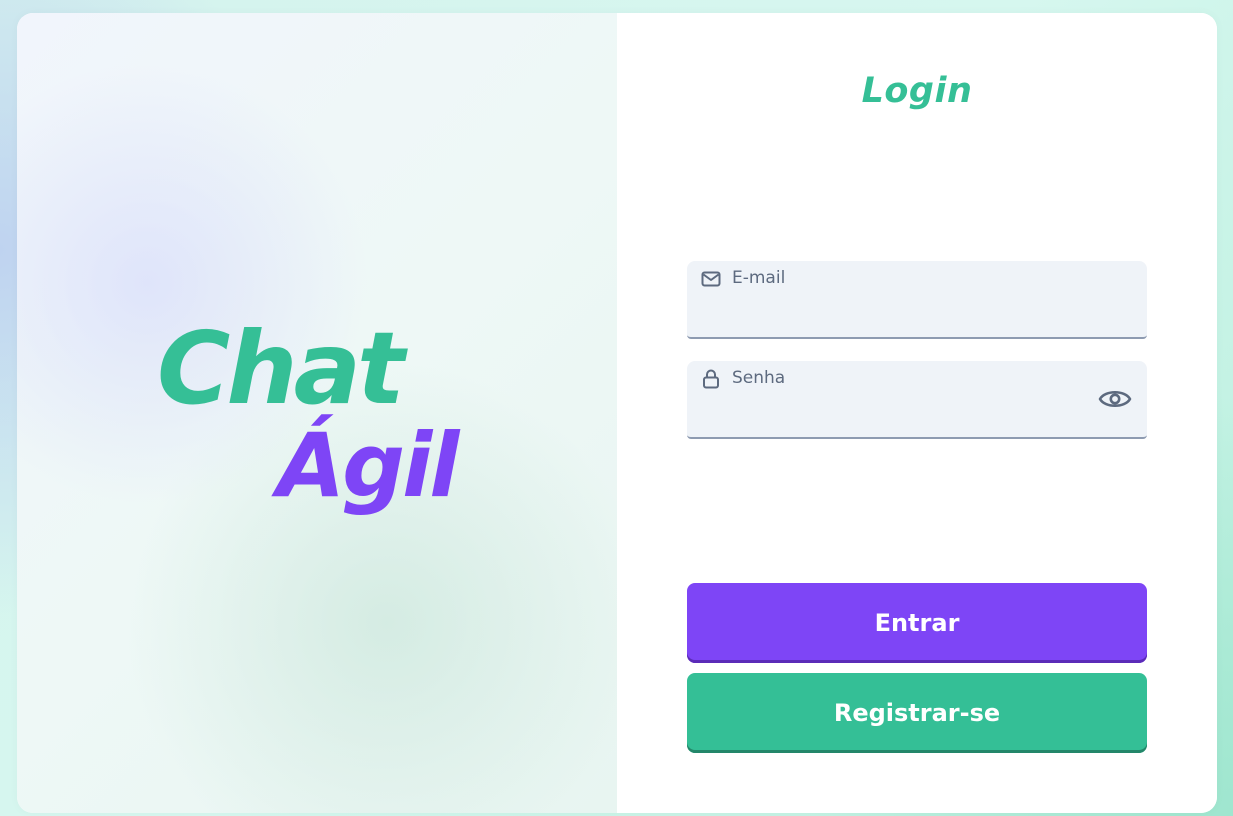 The height and width of the screenshot is (816, 1233). I want to click on logo-agil-wordmark: Ágil, so click(367, 465).